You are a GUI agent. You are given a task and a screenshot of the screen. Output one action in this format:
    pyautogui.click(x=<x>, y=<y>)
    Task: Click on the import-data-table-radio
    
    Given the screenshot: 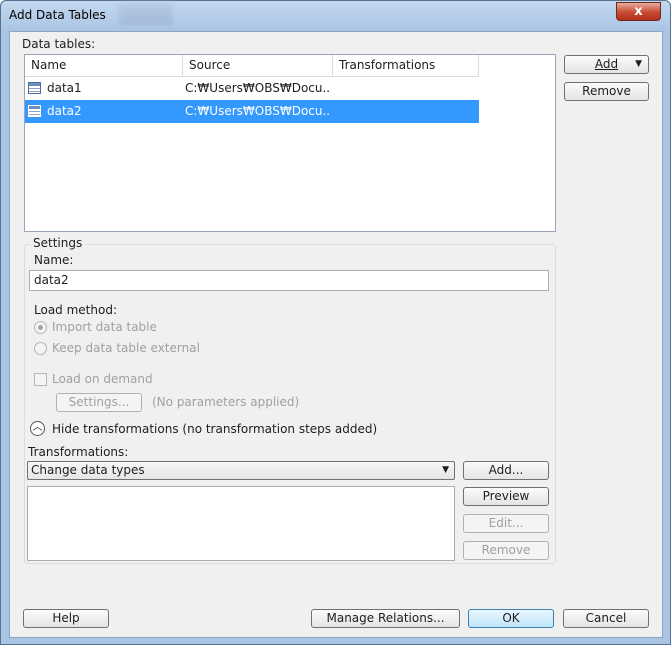 What is the action you would take?
    pyautogui.click(x=40, y=327)
    